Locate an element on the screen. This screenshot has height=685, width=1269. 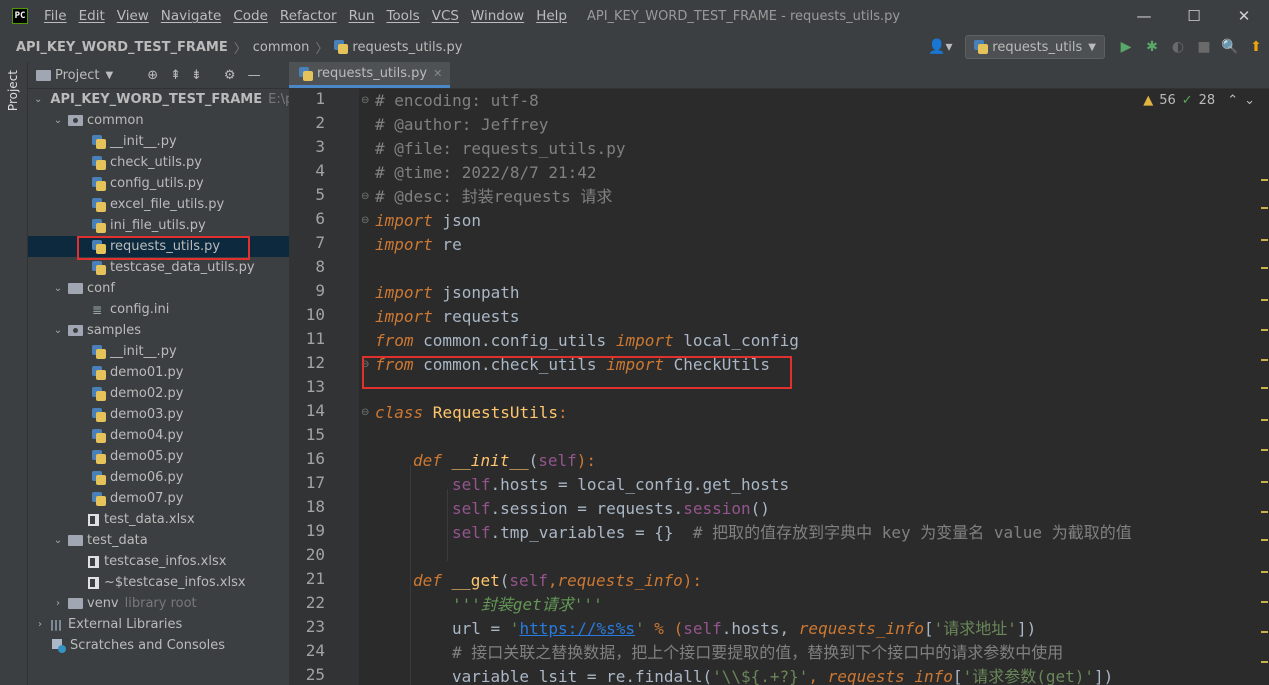
run-configuration-select: requests_utils ▼ is located at coordinates (1035, 47).